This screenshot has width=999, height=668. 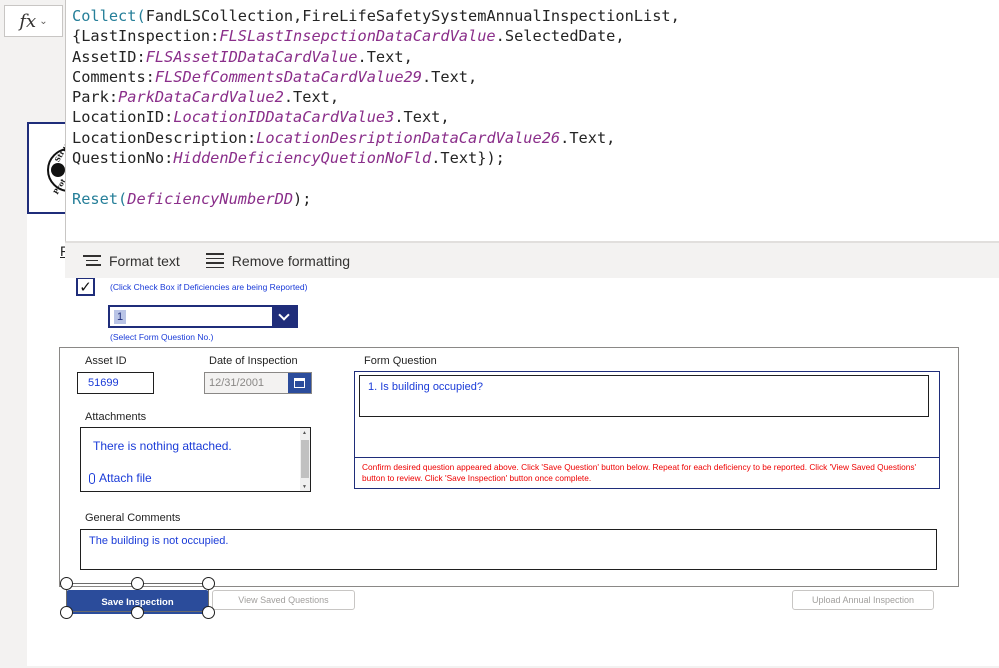 I want to click on formula-text-token: .Text});, so click(x=468, y=158).